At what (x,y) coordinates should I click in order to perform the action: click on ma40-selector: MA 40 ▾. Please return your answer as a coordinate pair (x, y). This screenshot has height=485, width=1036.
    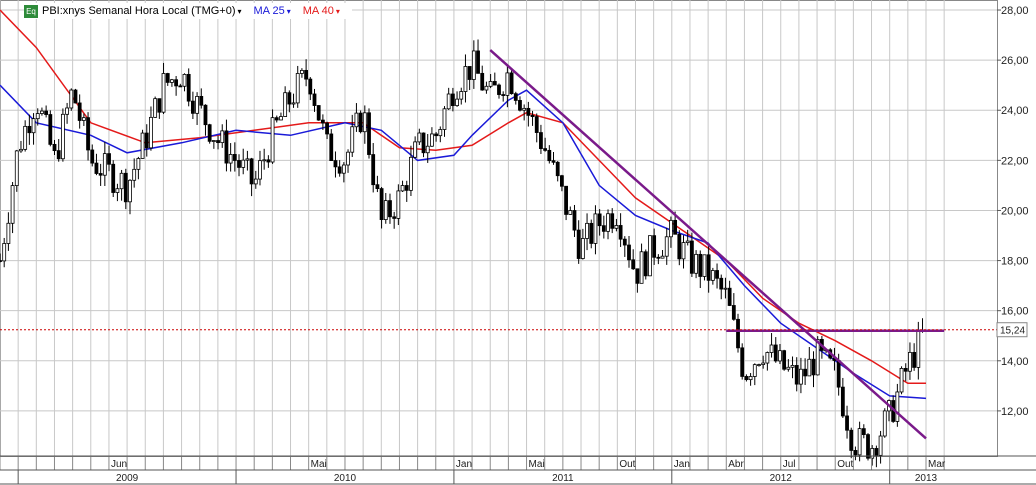
    Looking at the image, I should click on (321, 11).